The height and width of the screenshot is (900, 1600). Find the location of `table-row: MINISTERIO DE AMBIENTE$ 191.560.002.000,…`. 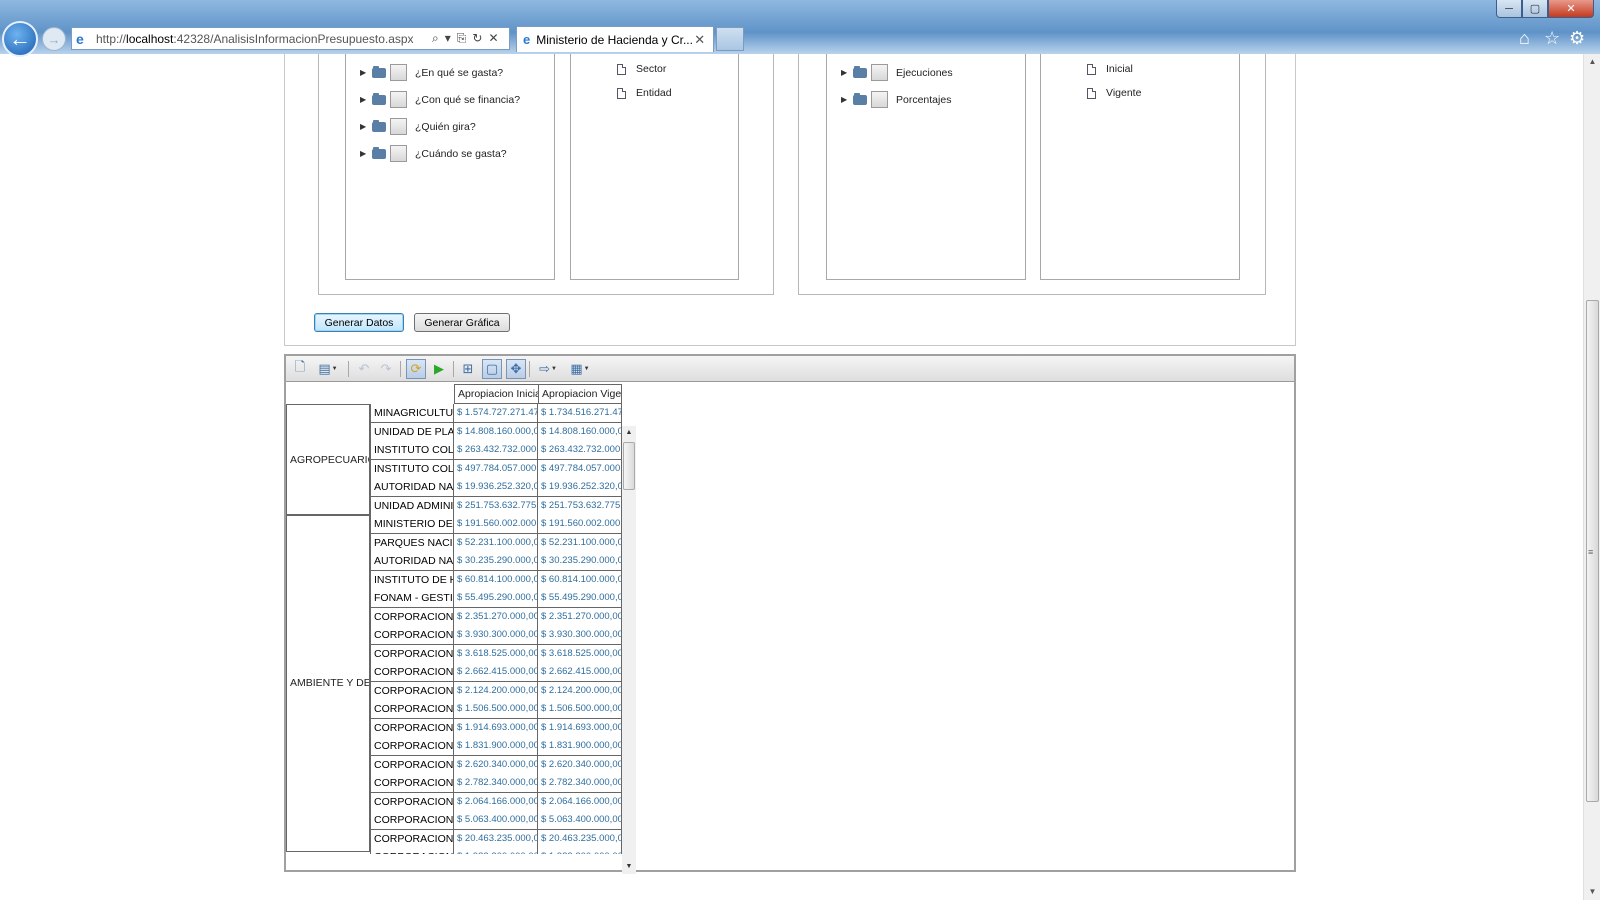

table-row: MINISTERIO DE AMBIENTE$ 191.560.002.000,… is located at coordinates (454, 524).